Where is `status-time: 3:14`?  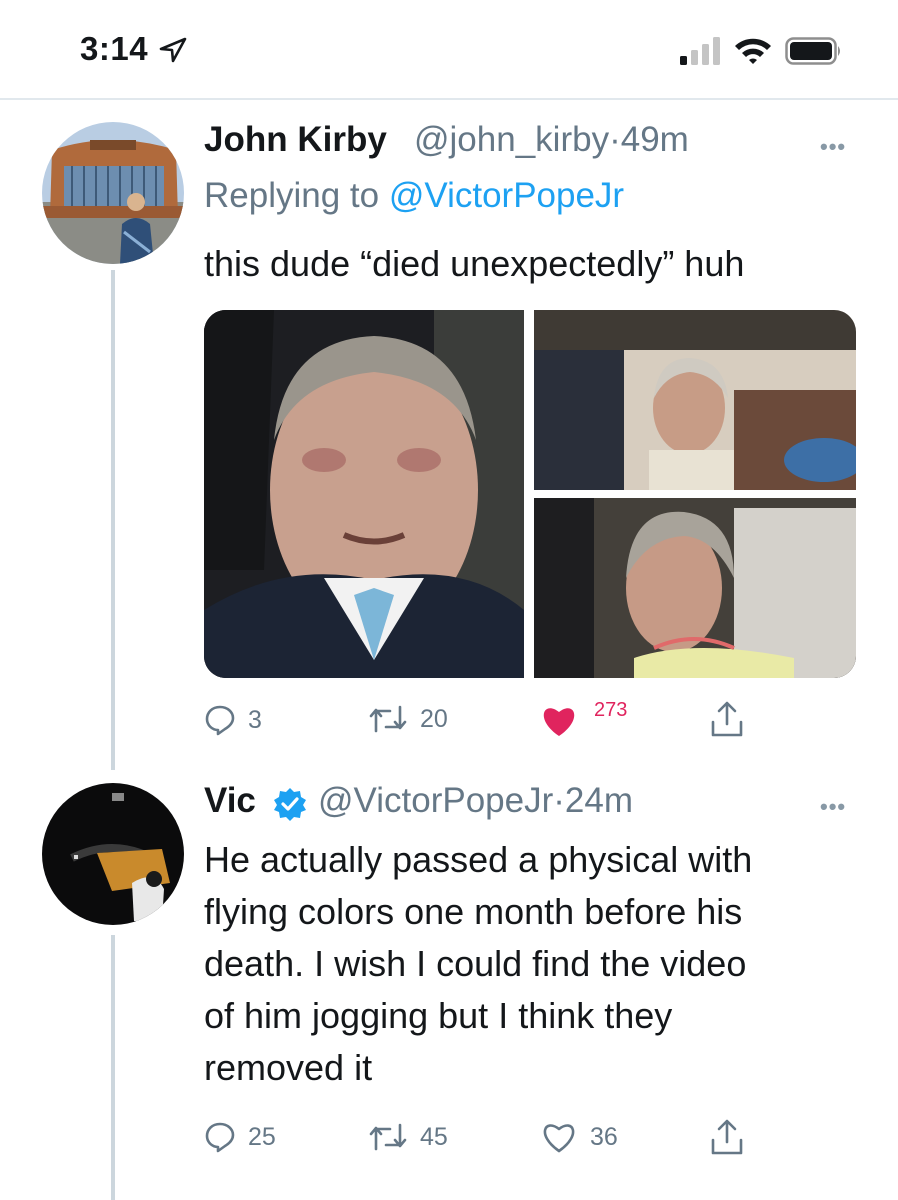
status-time: 3:14 is located at coordinates (114, 48).